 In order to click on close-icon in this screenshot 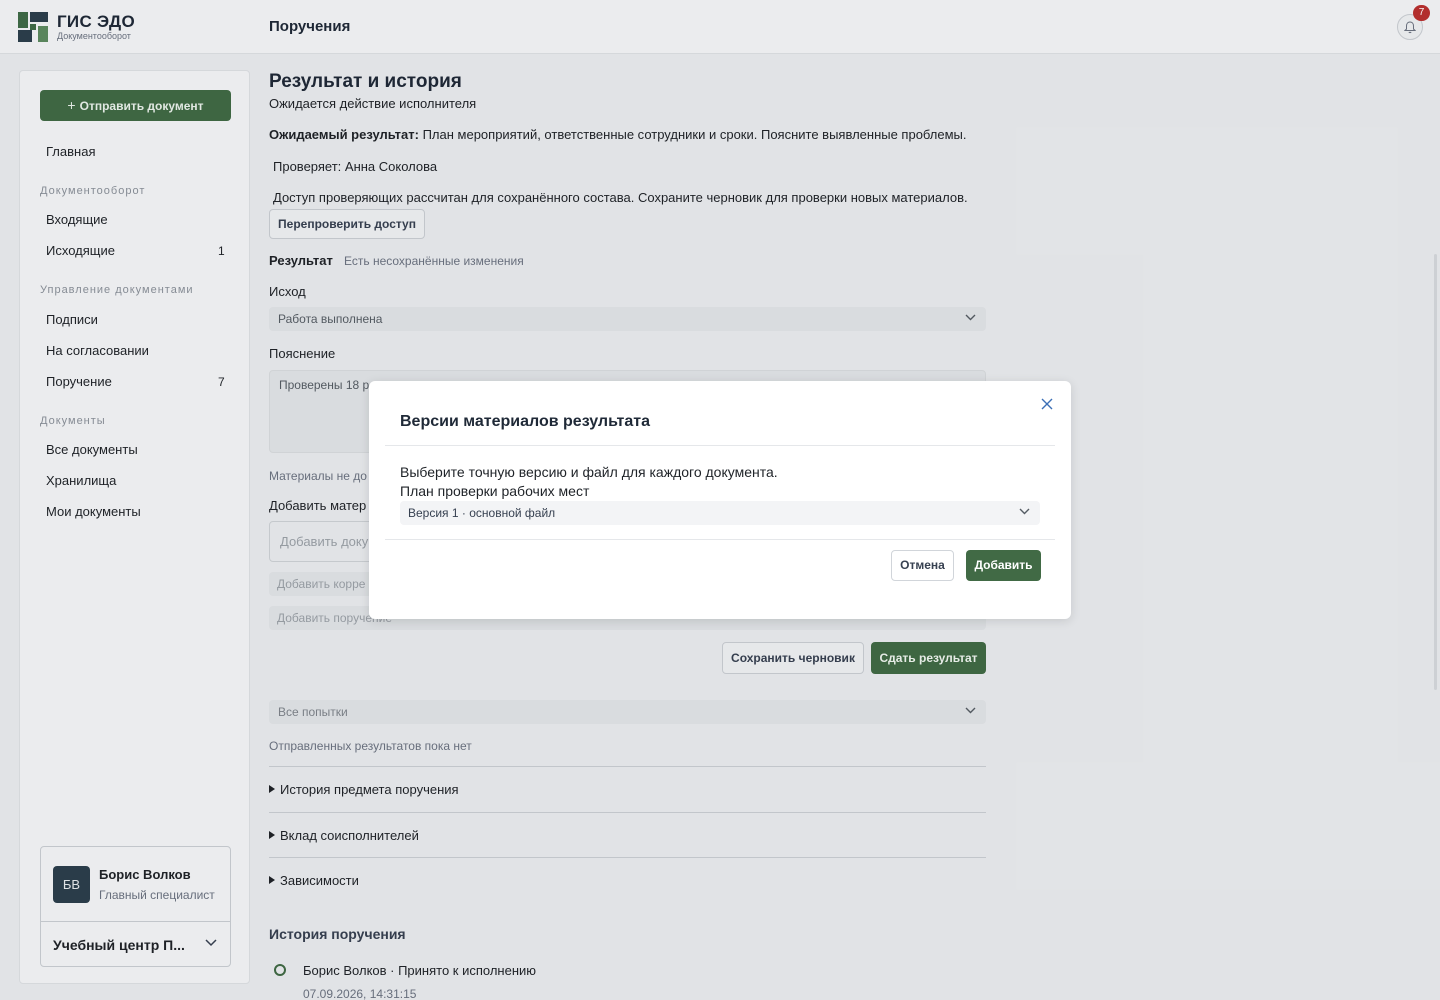, I will do `click(1047, 404)`.